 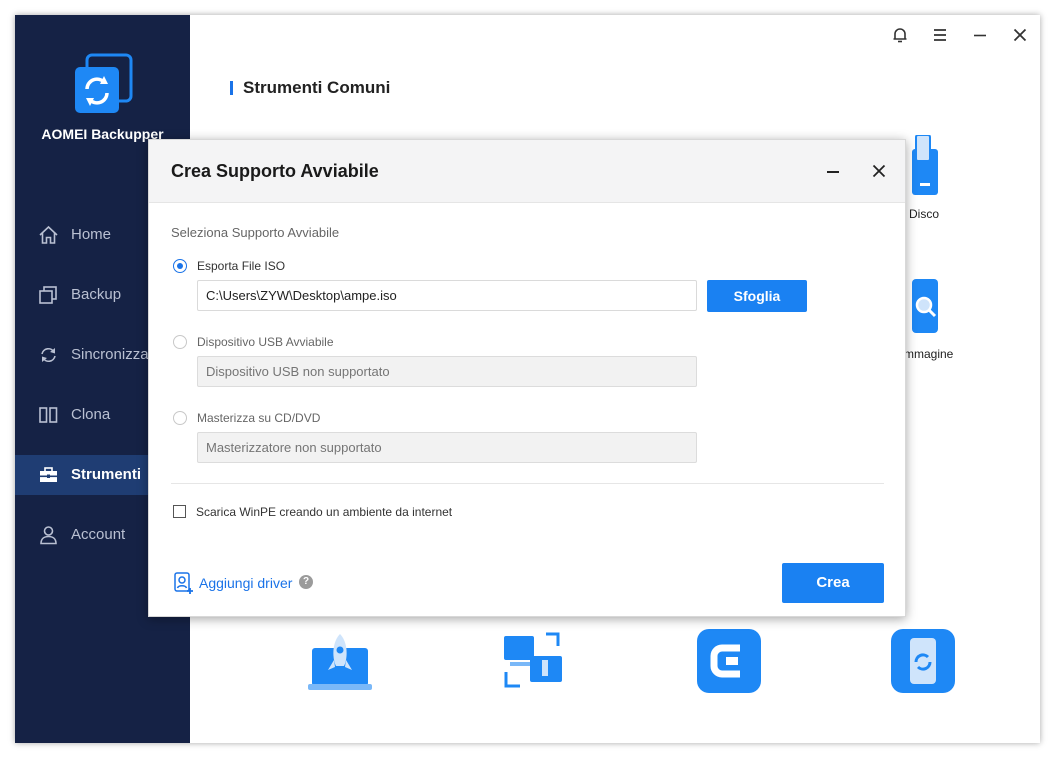 What do you see at coordinates (534, 662) in the screenshot?
I see `transfer-tool-icon` at bounding box center [534, 662].